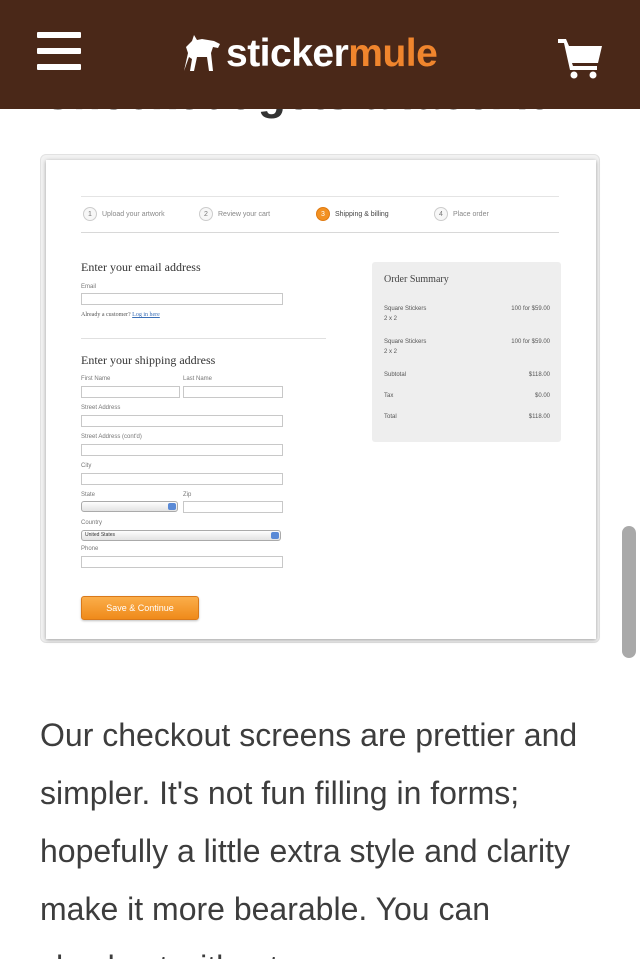  I want to click on top-nav-bar: stickermule, so click(320, 54).